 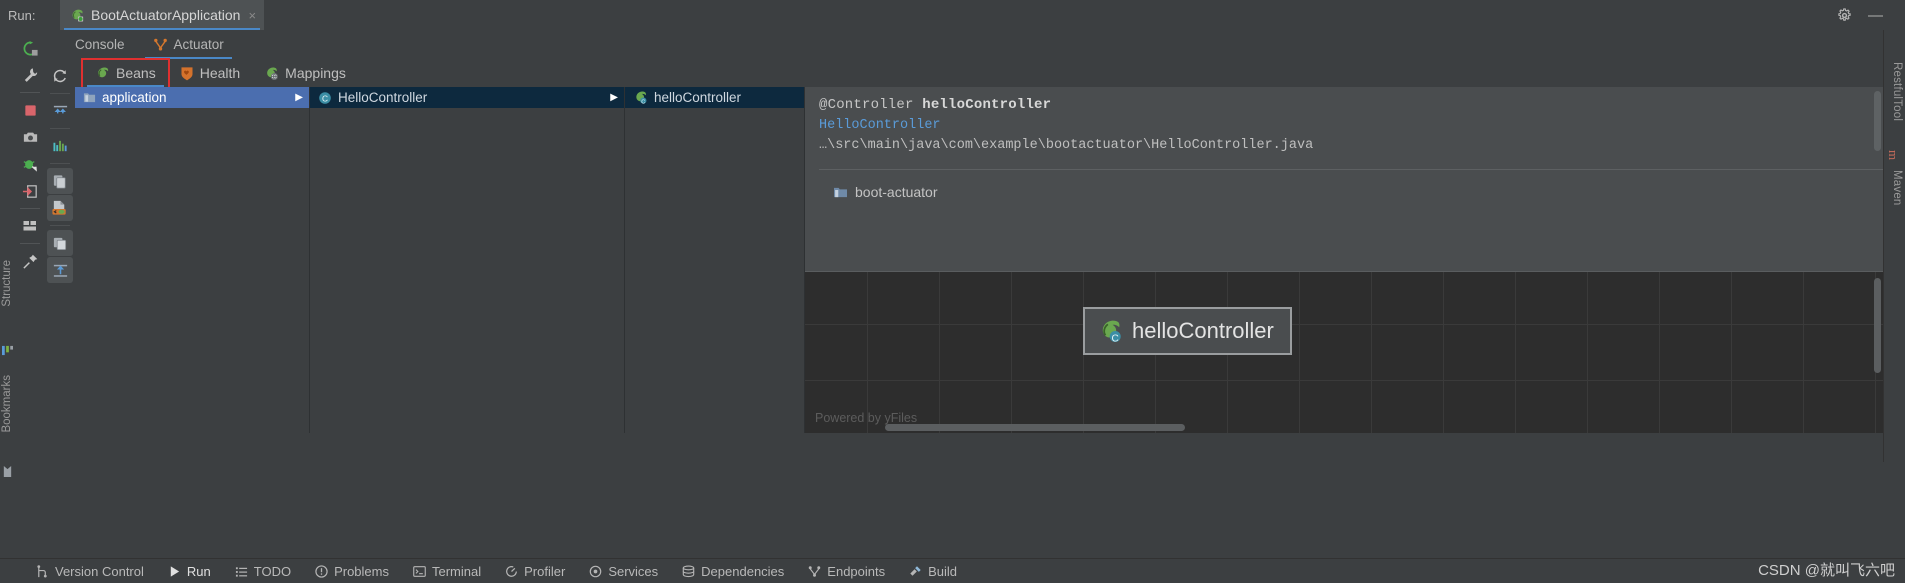 What do you see at coordinates (102, 73) in the screenshot?
I see `spring-bean-icon` at bounding box center [102, 73].